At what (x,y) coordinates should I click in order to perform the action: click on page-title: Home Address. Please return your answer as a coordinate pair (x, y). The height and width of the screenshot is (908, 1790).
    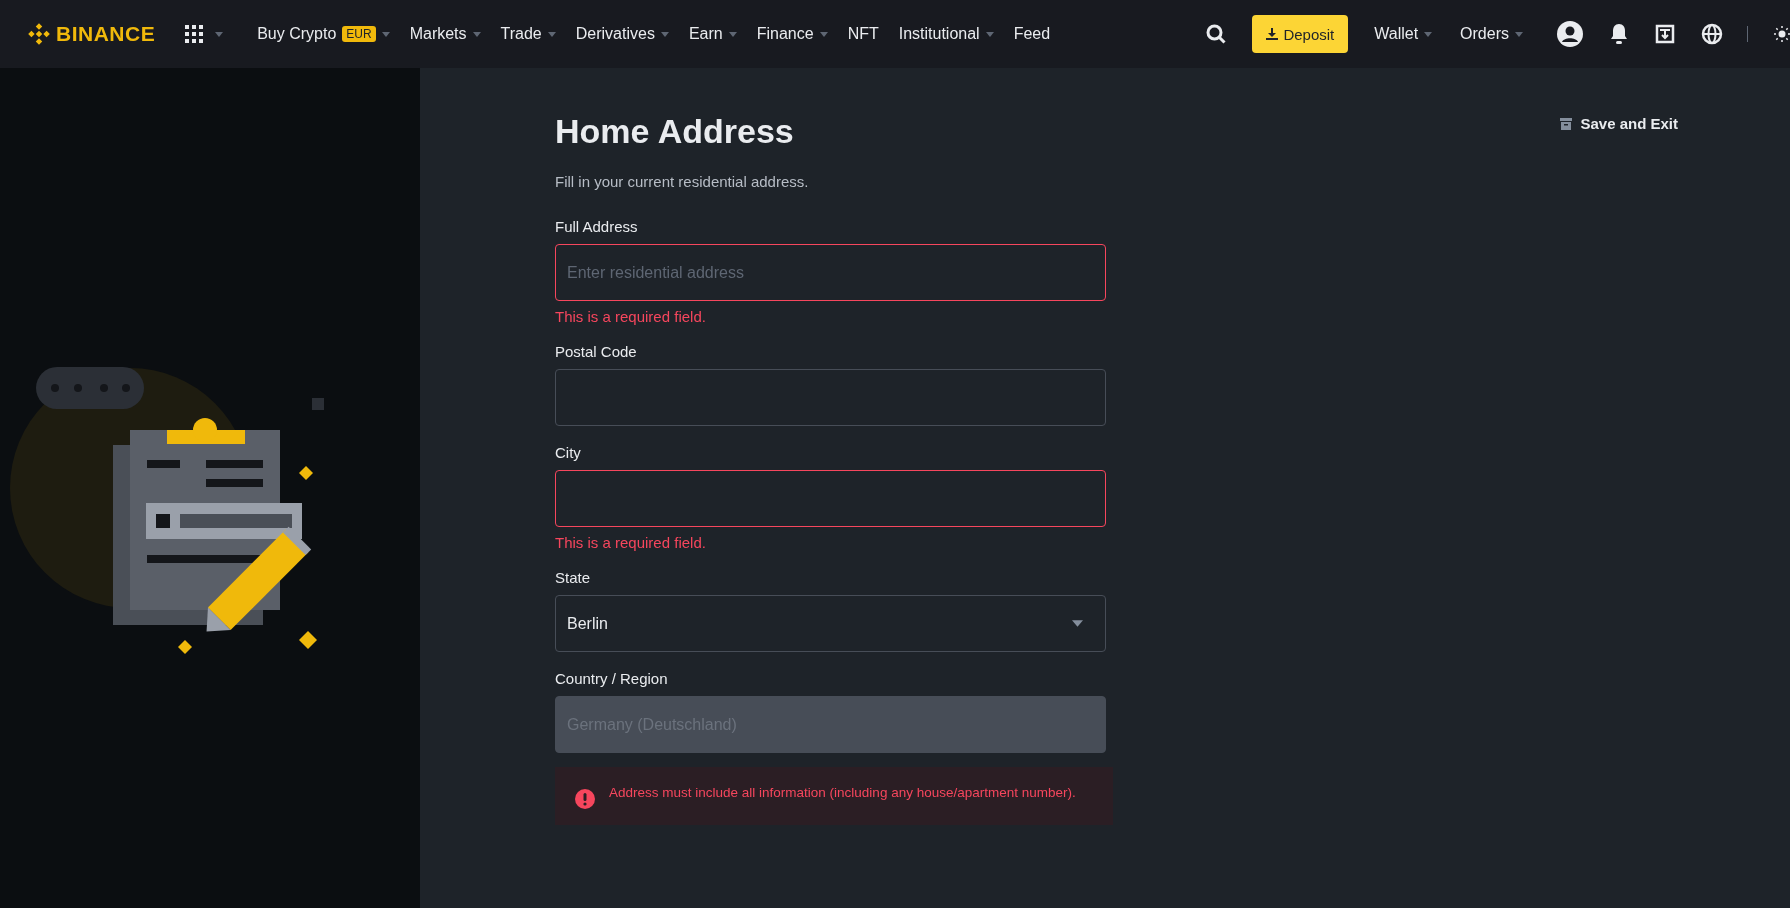
    Looking at the image, I should click on (675, 131).